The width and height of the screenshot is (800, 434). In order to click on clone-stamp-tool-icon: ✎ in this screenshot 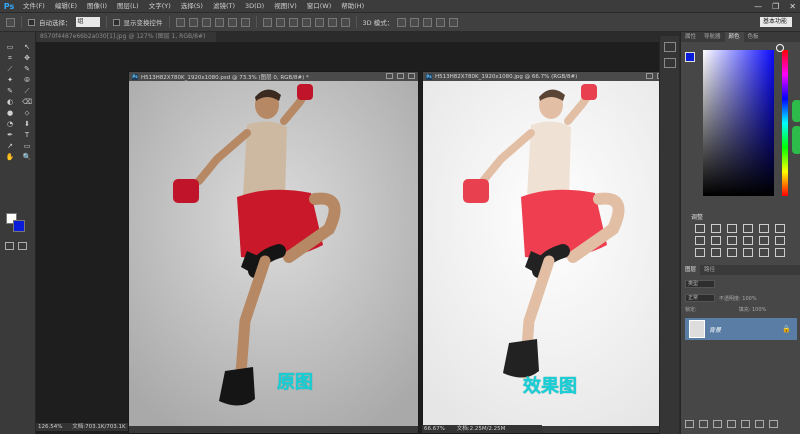, I will do `click(10, 91)`.